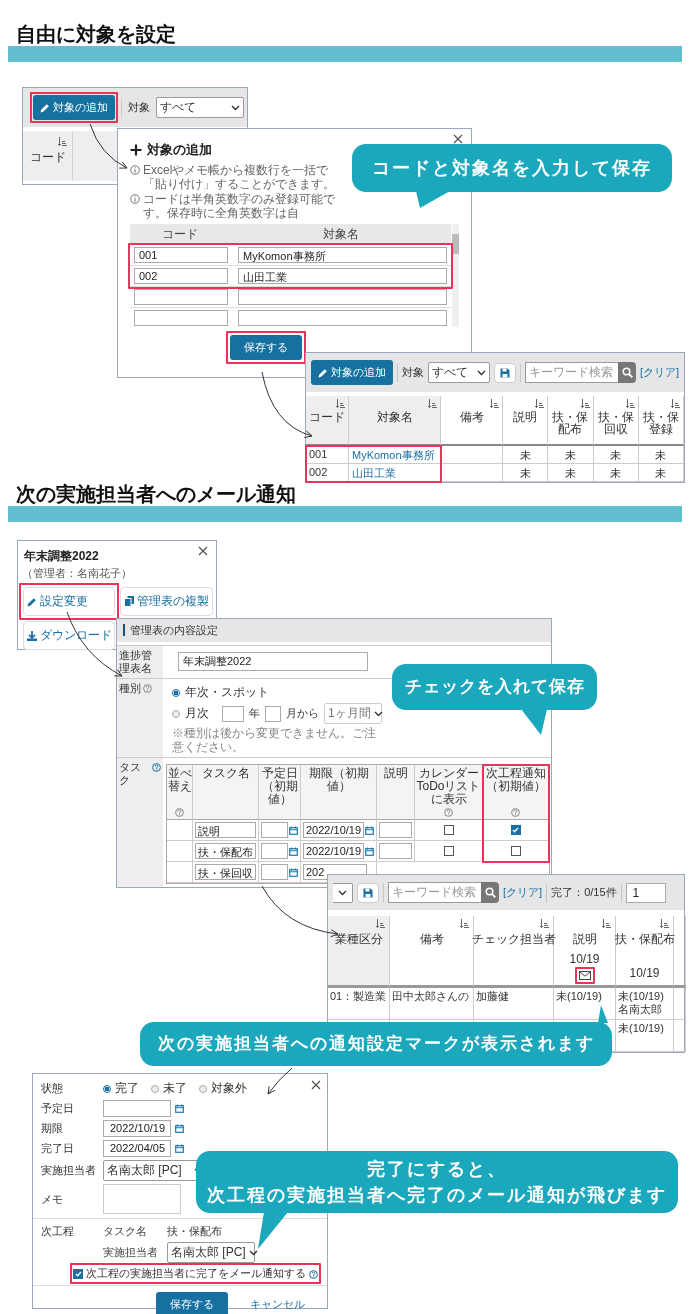 The height and width of the screenshot is (1314, 700). I want to click on sort-column-header: 扶・保登録, so click(661, 421).